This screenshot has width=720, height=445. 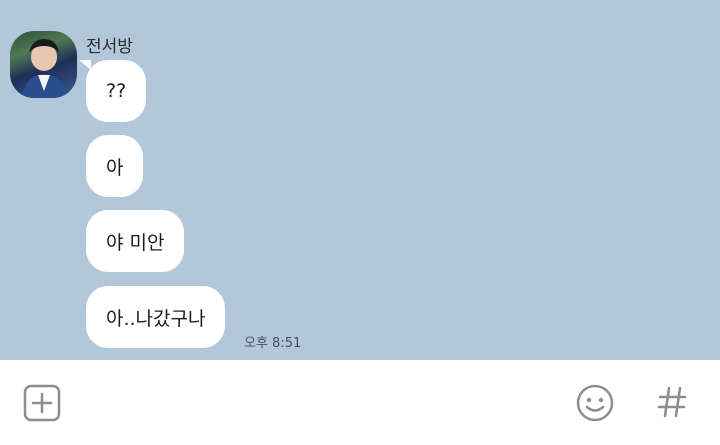 I want to click on sender-avatar, so click(x=43, y=64).